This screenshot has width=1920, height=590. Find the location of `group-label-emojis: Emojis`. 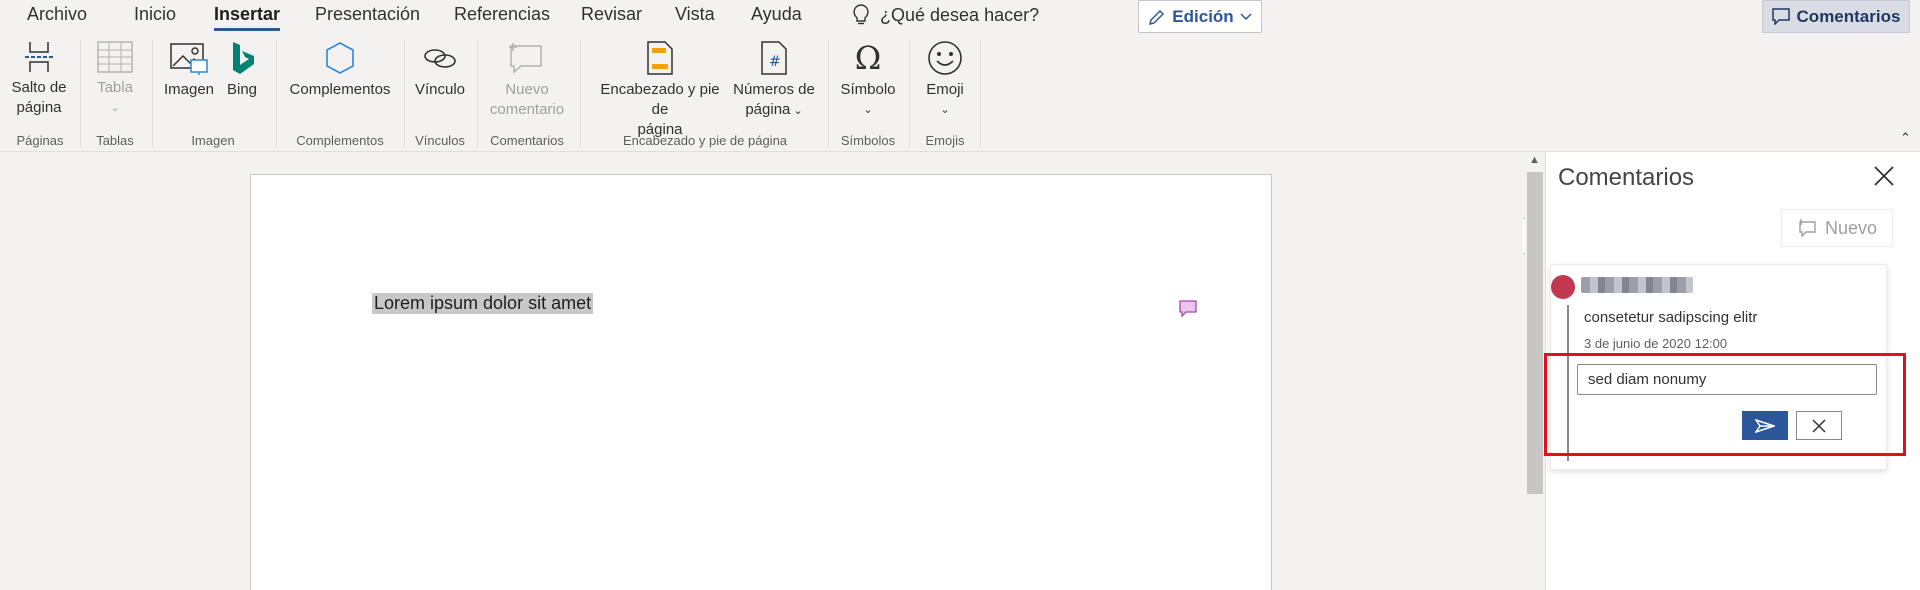

group-label-emojis: Emojis is located at coordinates (945, 140).